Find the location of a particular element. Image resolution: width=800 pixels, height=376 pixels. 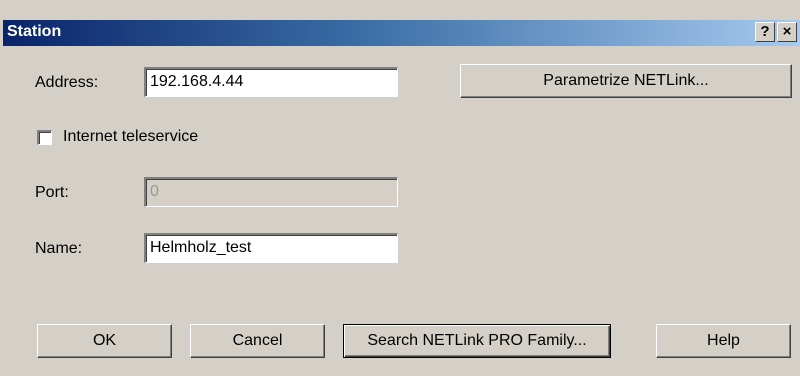

address-input: 192.168.4.44 is located at coordinates (271, 82).